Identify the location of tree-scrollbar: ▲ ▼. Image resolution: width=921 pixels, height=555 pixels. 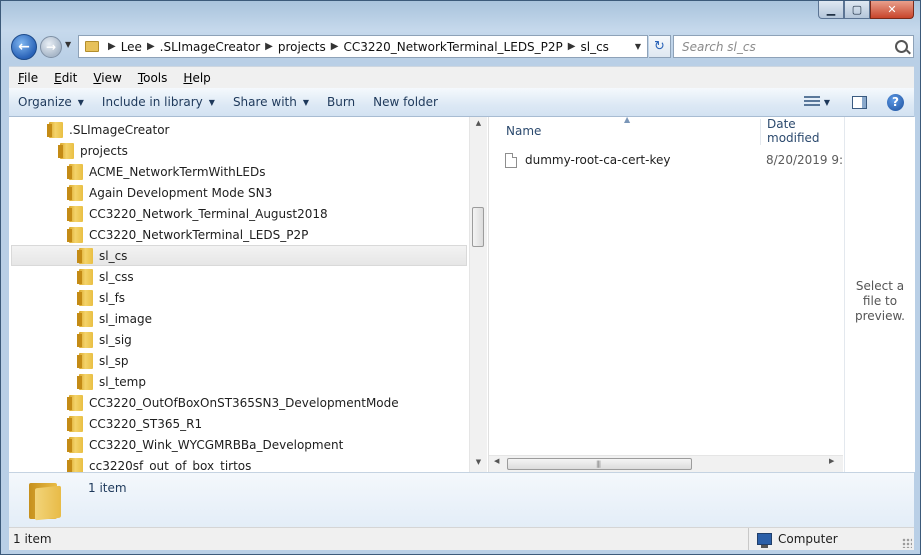
(478, 294).